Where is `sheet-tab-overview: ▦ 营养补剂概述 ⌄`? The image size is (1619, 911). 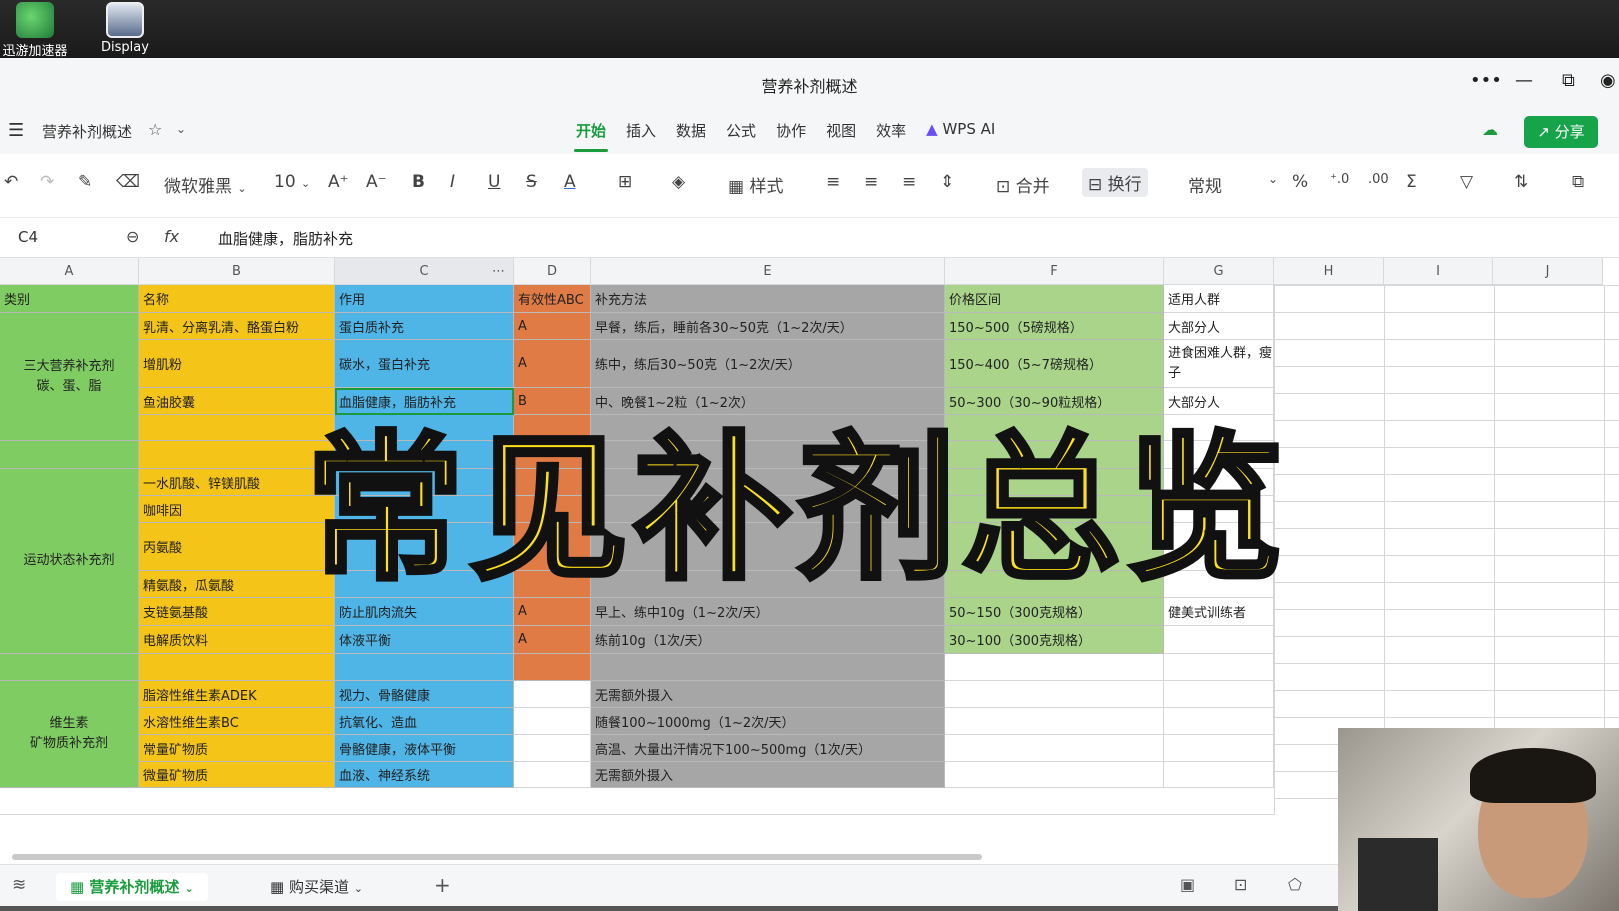 sheet-tab-overview: ▦ 营养补剂概述 ⌄ is located at coordinates (132, 887).